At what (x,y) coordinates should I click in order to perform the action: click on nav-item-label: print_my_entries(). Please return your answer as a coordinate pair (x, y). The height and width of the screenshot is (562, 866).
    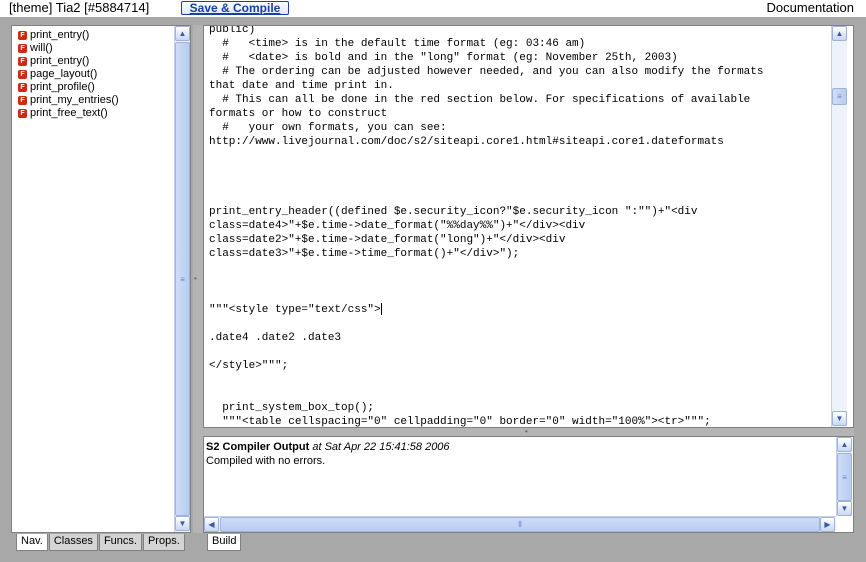
    Looking at the image, I should click on (74, 100).